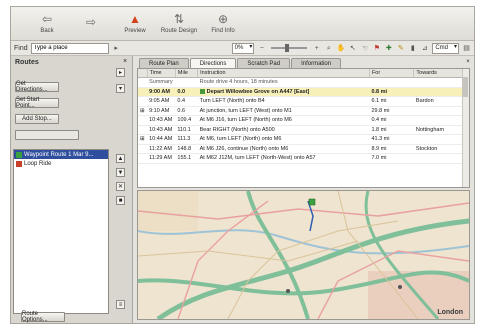 The width and height of the screenshot is (483, 329). Describe the element at coordinates (465, 87) in the screenshot. I see `scrollbar-thumb` at that location.